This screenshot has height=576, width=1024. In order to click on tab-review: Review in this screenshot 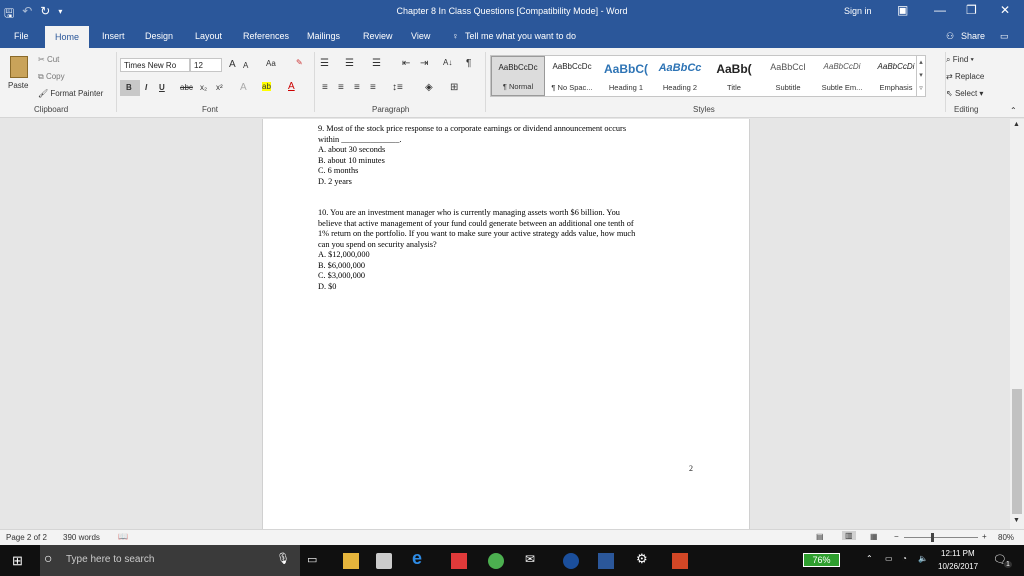, I will do `click(378, 36)`.